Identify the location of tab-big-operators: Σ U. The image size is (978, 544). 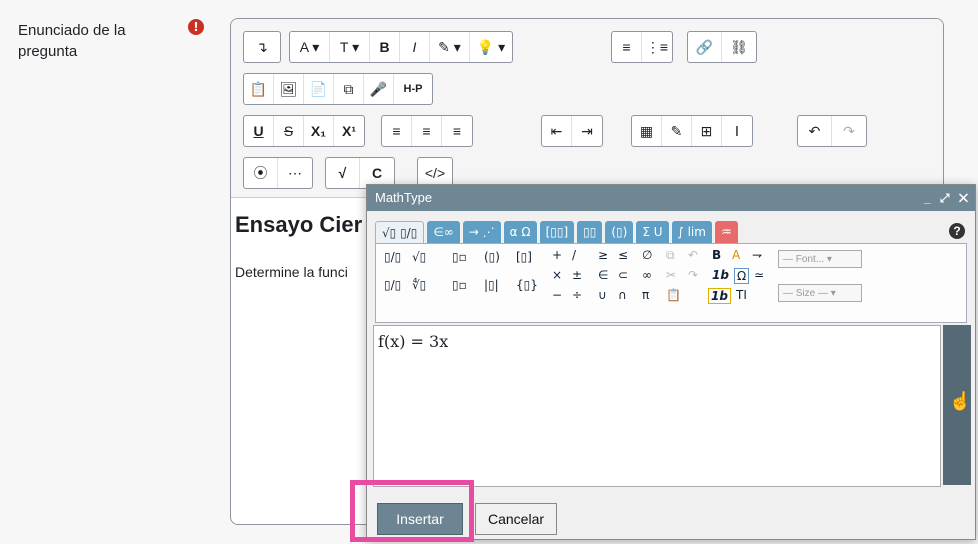
(652, 232).